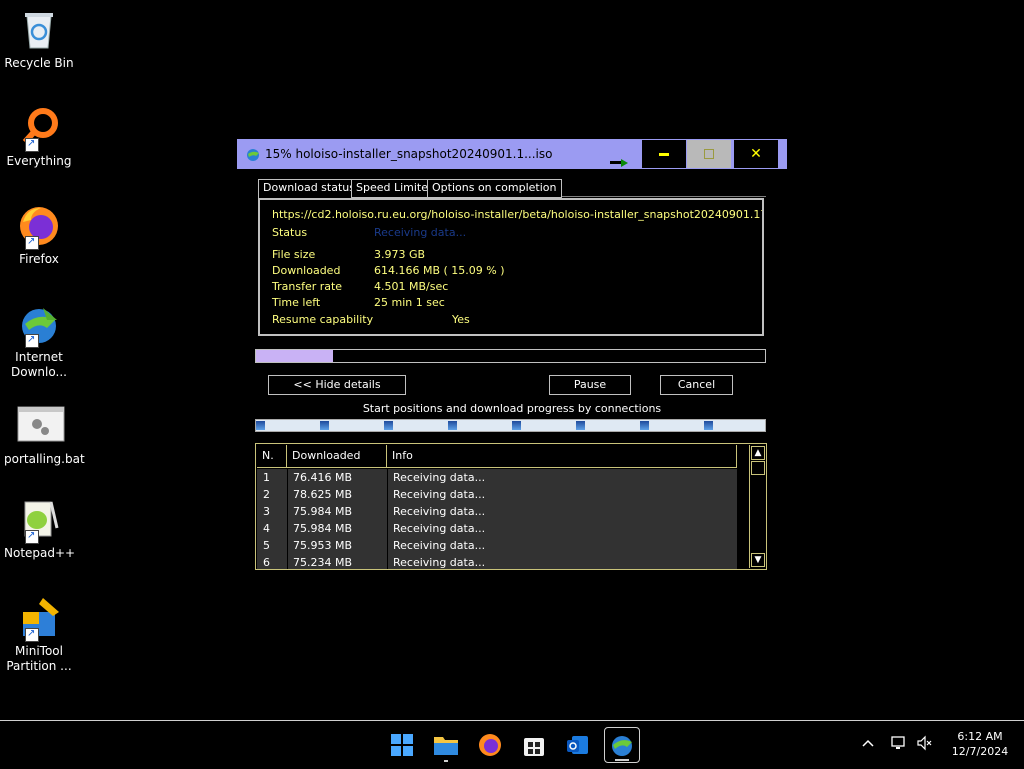 The height and width of the screenshot is (769, 1024). I want to click on notepad-plus-plus-icon, so click(39, 521).